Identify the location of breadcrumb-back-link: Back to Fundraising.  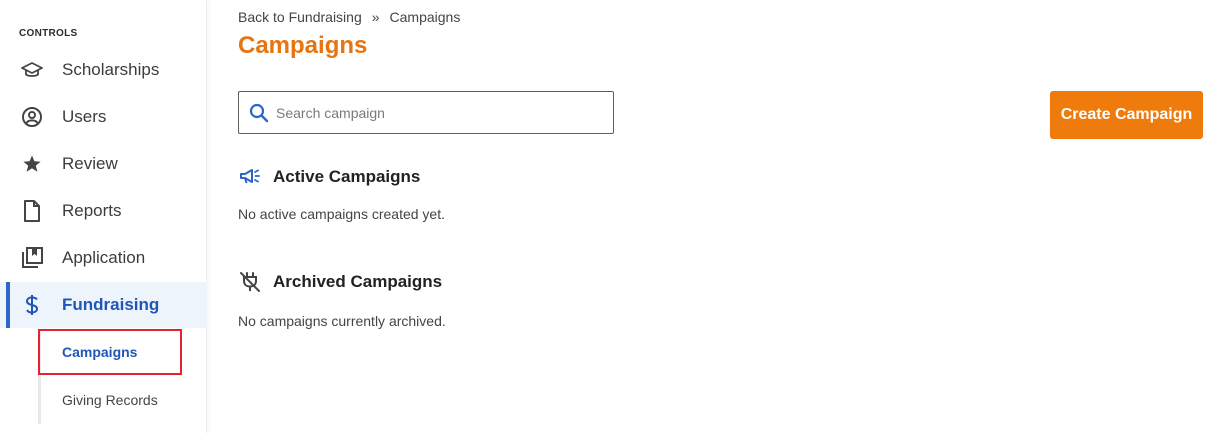
(300, 17).